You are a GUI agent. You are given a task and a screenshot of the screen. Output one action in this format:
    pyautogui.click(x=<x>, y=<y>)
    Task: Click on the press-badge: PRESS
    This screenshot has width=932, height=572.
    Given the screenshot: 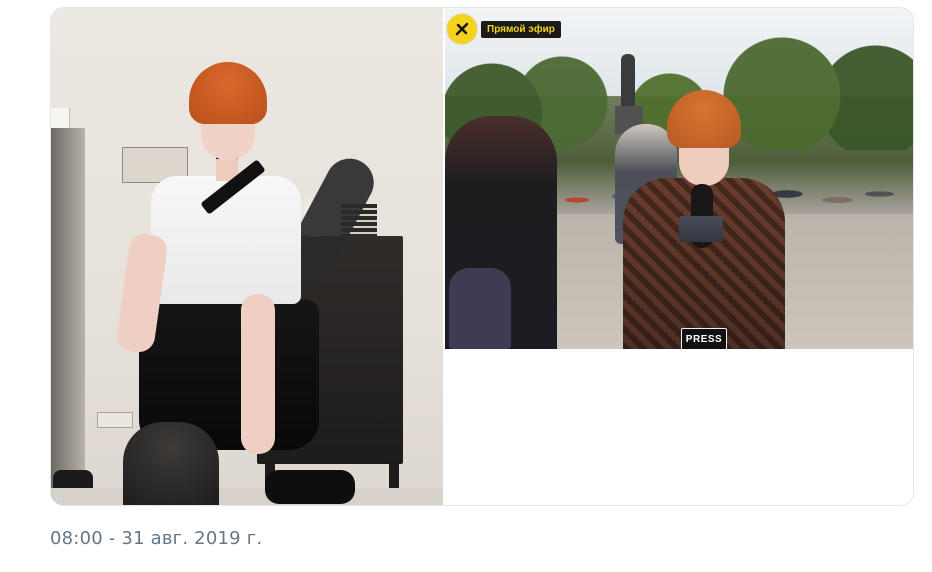 What is the action you would take?
    pyautogui.click(x=704, y=338)
    